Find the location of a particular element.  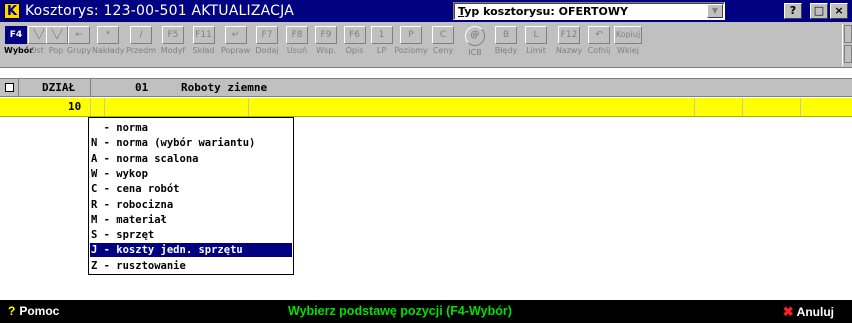

f4-key-icon: F4 is located at coordinates (16, 35).